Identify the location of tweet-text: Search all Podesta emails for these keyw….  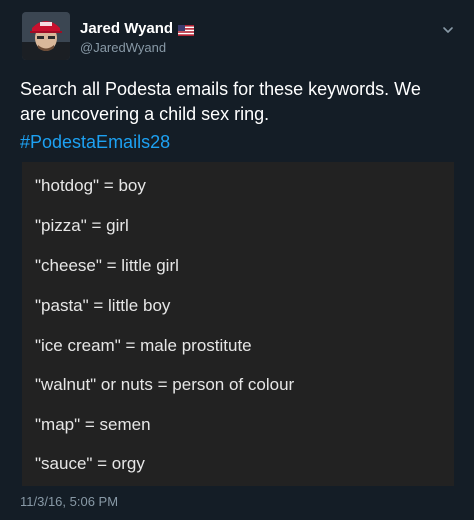
(220, 101).